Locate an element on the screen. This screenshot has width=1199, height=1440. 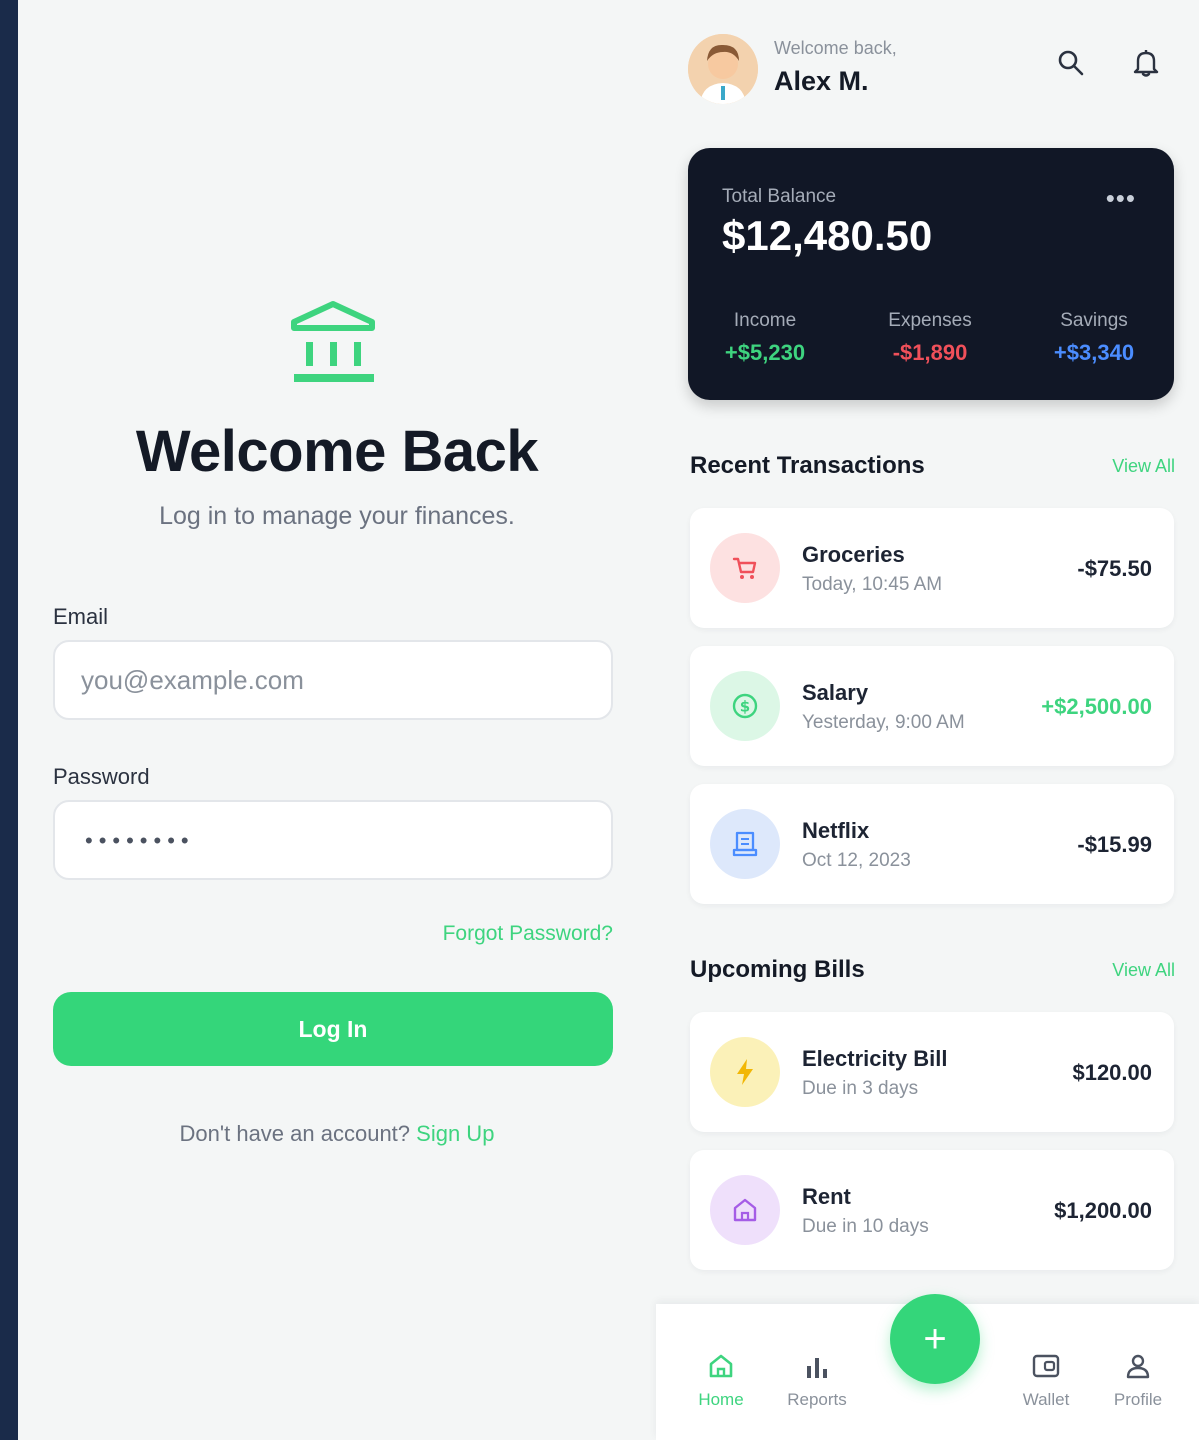
income-label: Income is located at coordinates (765, 320).